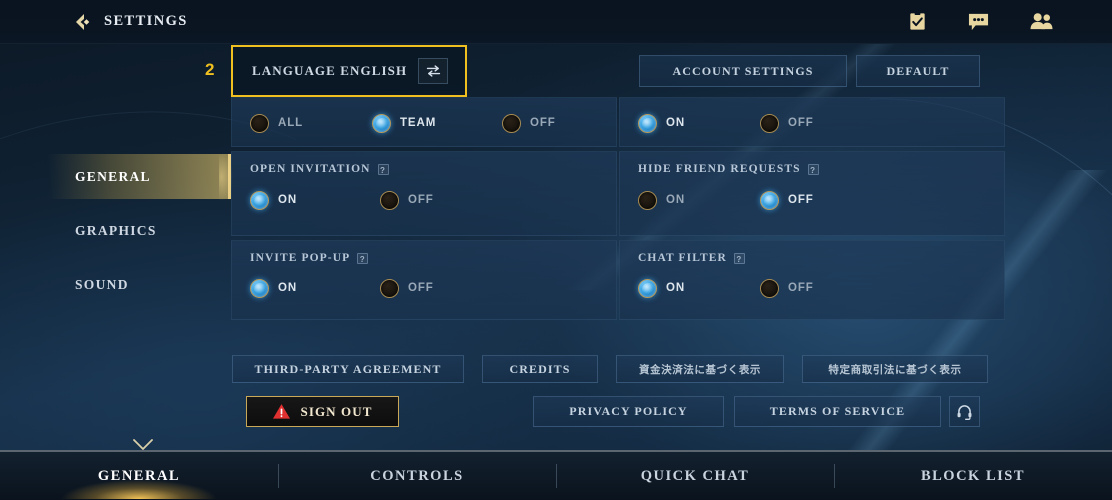 Image resolution: width=1112 pixels, height=500 pixels. I want to click on radio-label: TEAM, so click(418, 123).